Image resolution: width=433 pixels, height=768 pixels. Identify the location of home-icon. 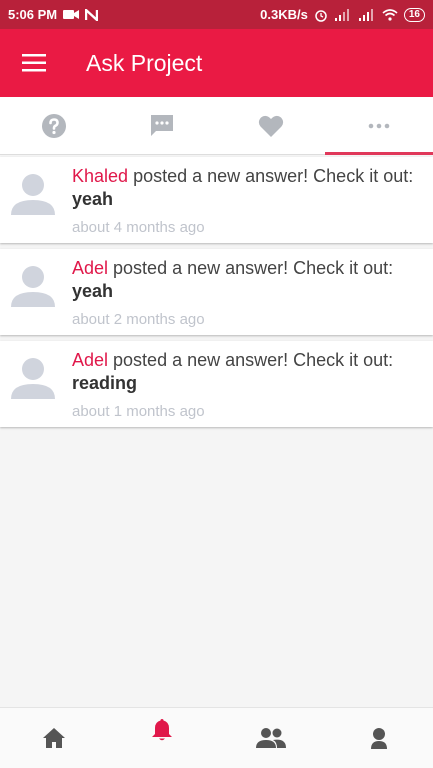
(54, 738).